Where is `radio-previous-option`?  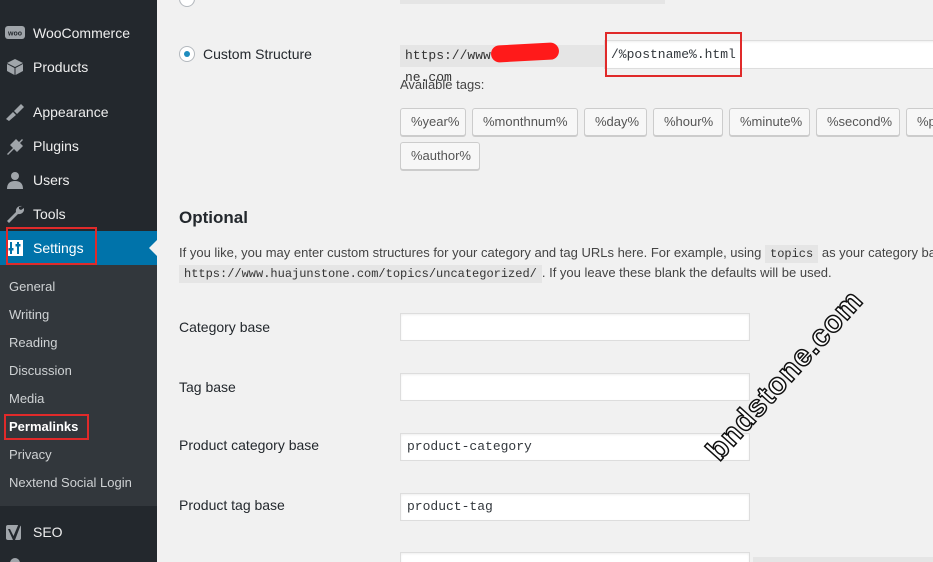 radio-previous-option is located at coordinates (187, 3).